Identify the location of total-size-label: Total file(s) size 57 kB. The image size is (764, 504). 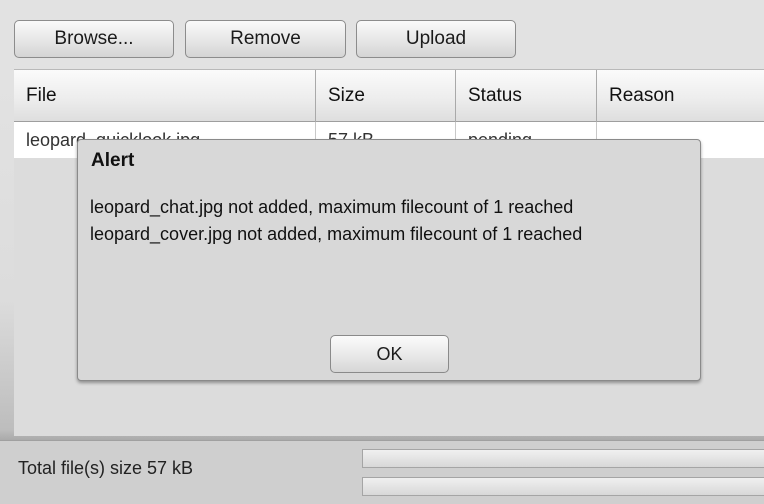
(106, 468).